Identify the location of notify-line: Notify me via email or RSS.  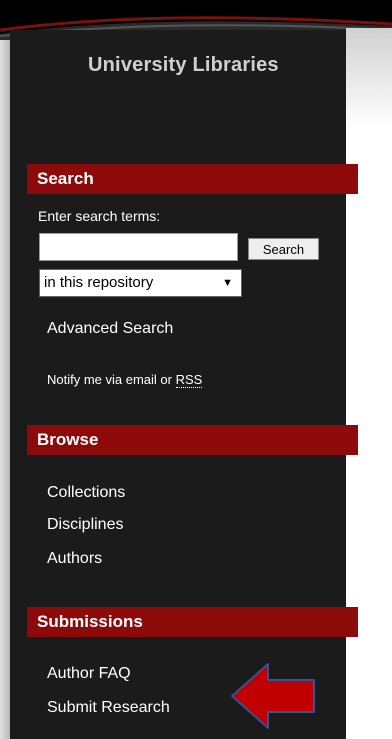
(125, 380).